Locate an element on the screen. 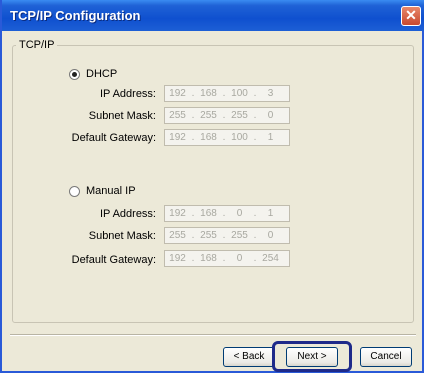 Image resolution: width=424 pixels, height=373 pixels. title-bar: TCP/IP Configuration ✕ is located at coordinates (213, 15).